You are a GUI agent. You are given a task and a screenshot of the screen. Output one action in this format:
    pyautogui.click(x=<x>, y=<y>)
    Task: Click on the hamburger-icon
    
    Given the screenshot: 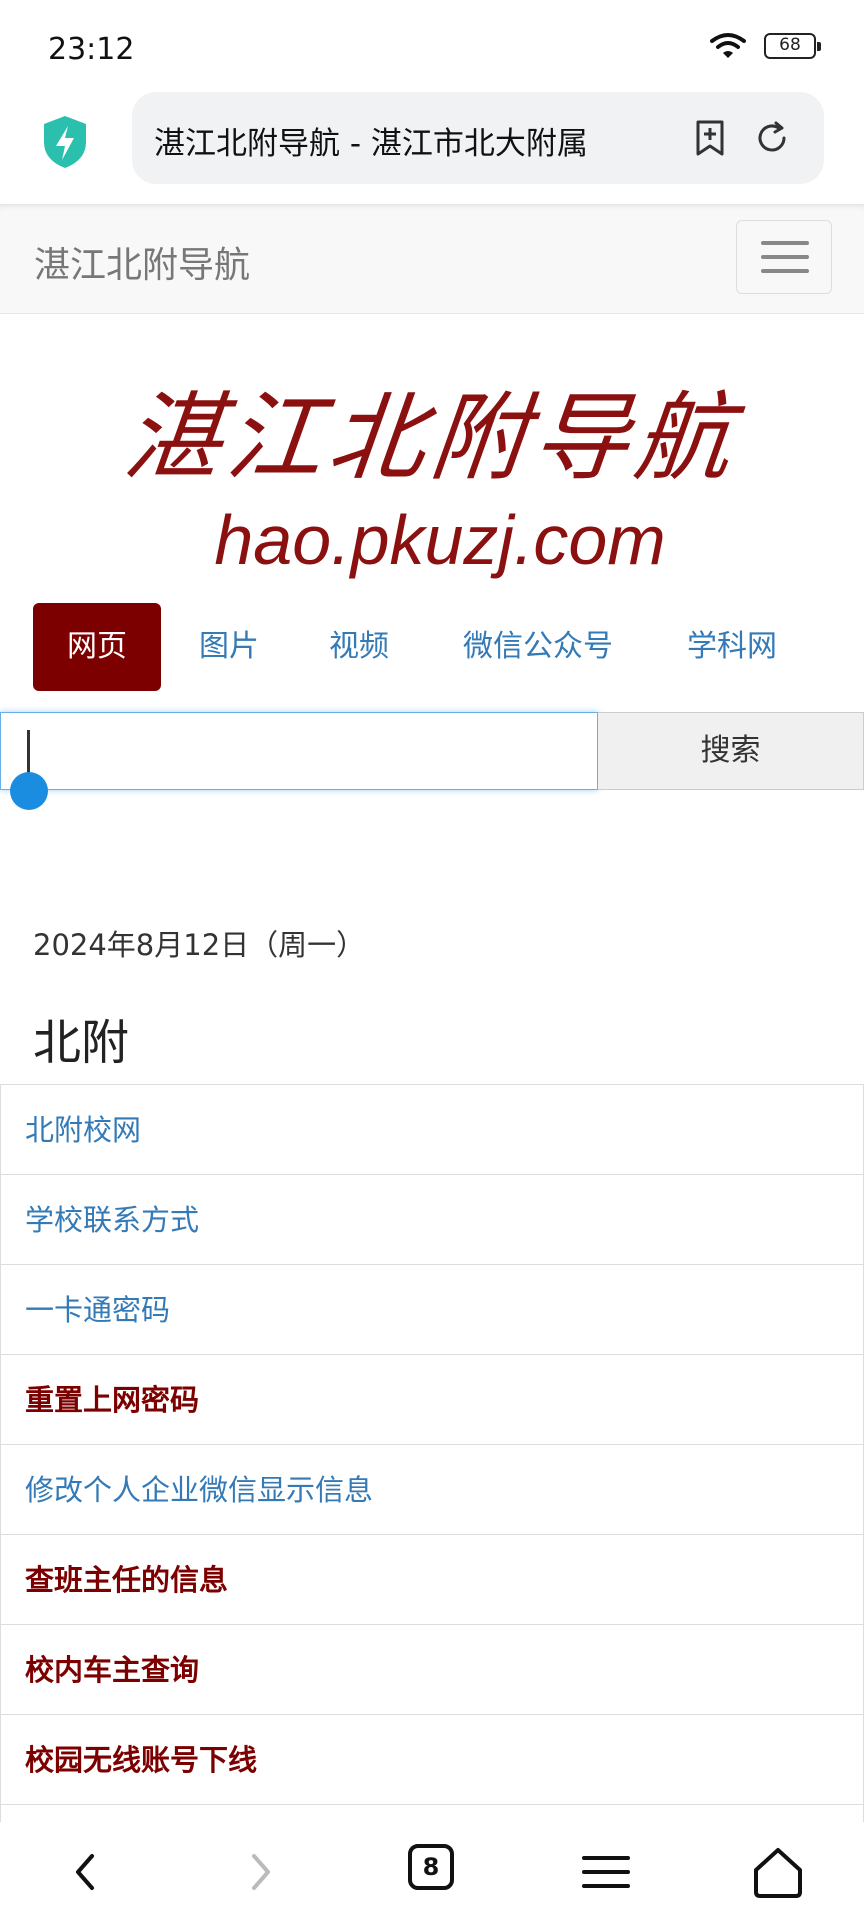 What is the action you would take?
    pyautogui.click(x=785, y=243)
    